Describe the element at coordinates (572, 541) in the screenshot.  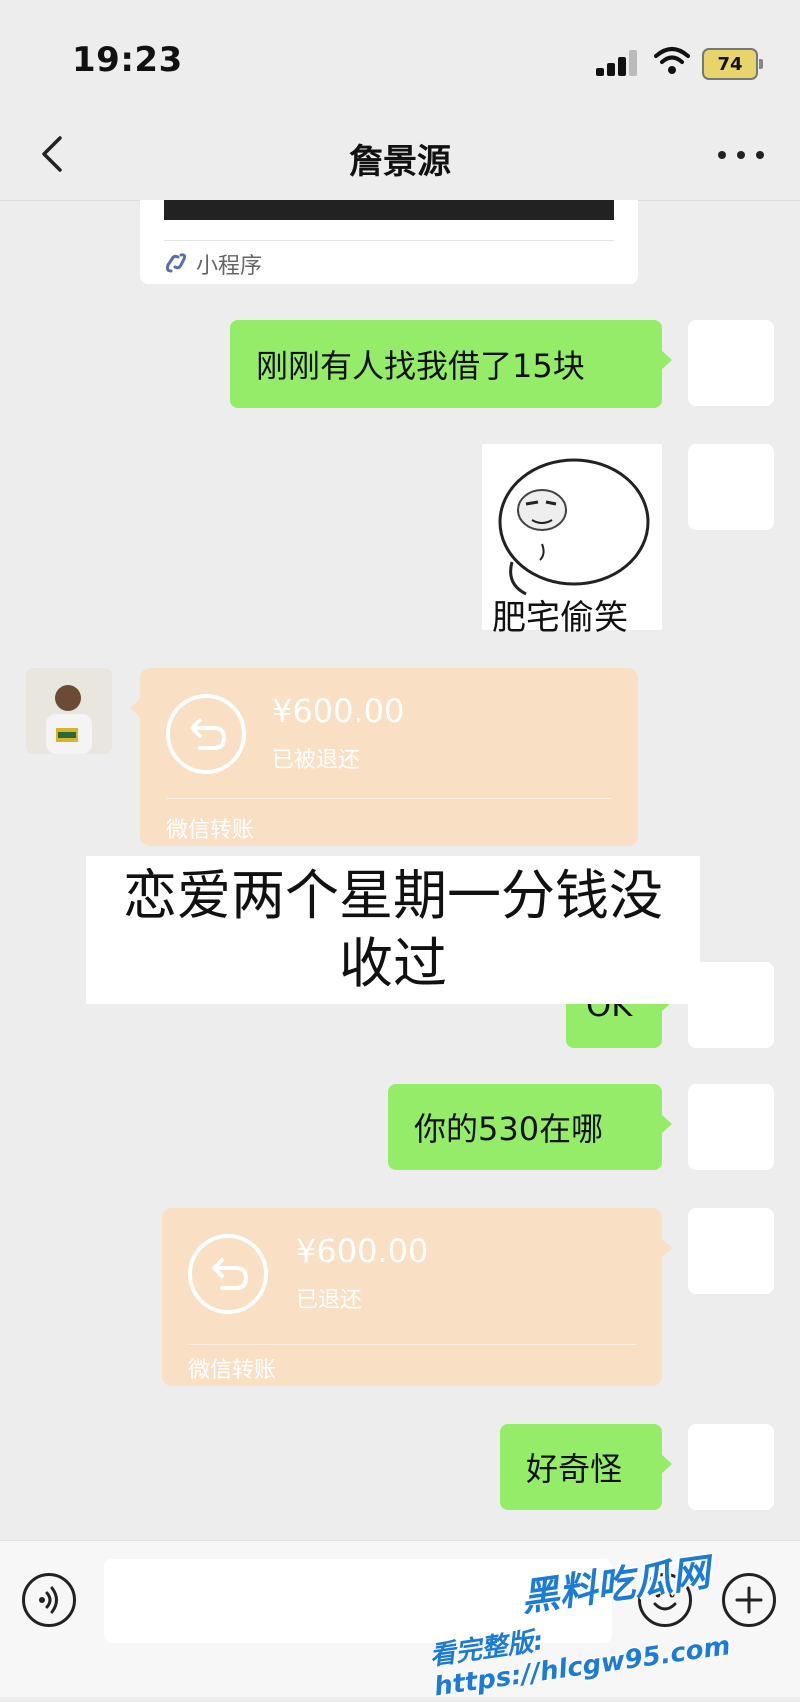
I see `sticker-message: 肥宅偷笑` at that location.